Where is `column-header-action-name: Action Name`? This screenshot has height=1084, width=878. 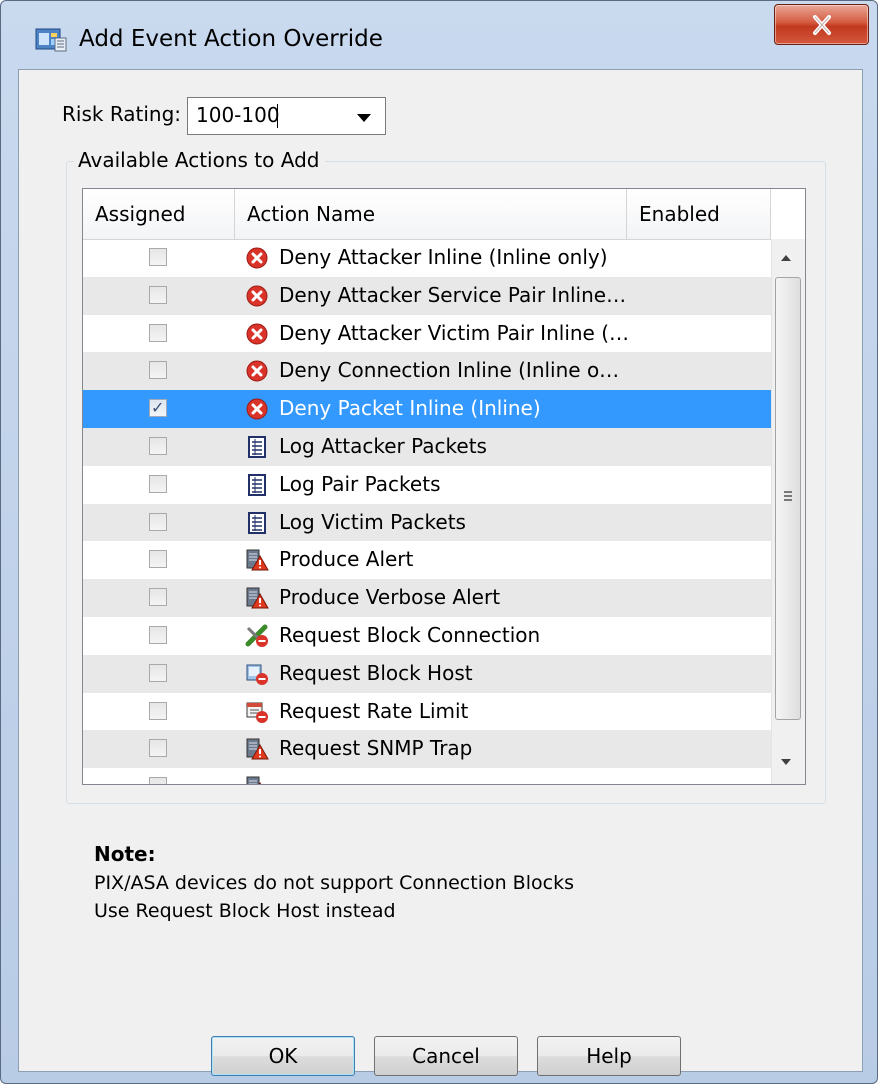
column-header-action-name: Action Name is located at coordinates (431, 214).